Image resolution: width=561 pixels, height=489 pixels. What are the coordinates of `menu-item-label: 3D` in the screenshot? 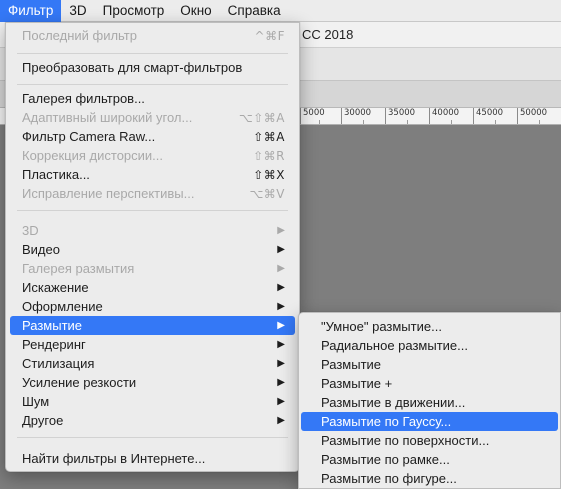 It's located at (30, 230).